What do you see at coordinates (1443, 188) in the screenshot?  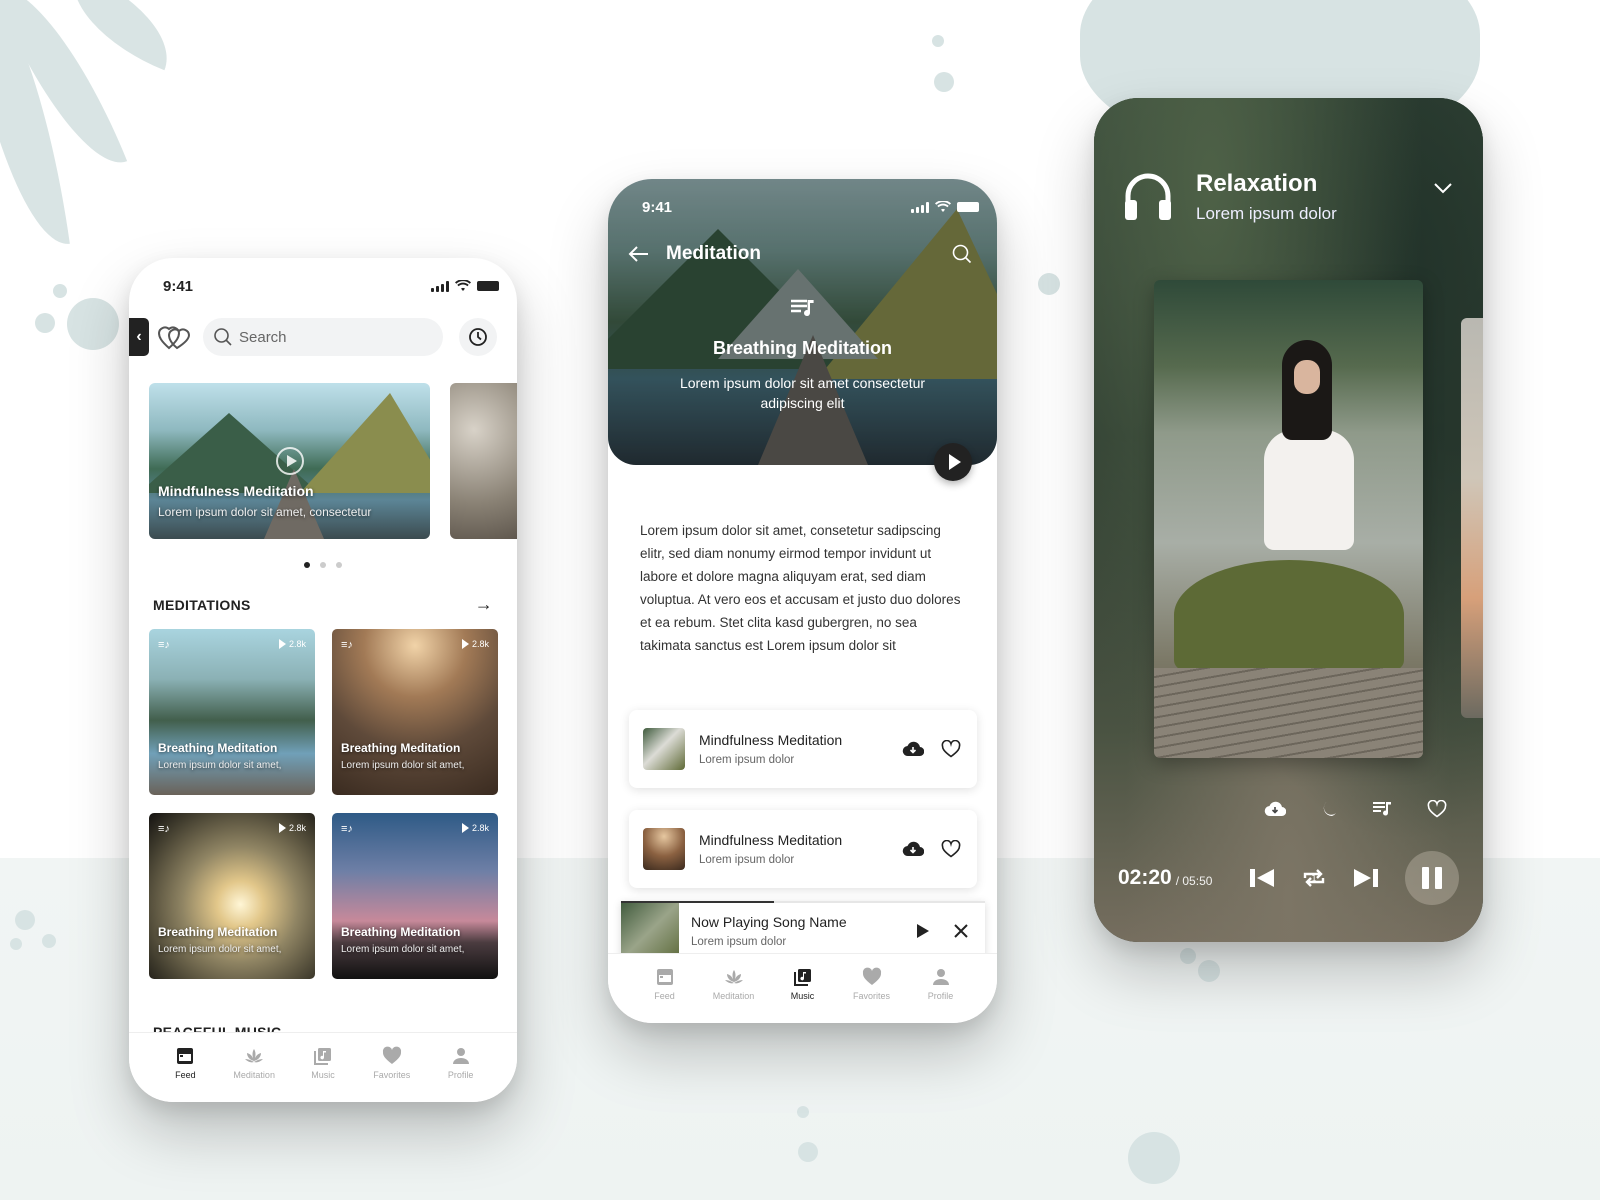 I see `chevron-down-icon` at bounding box center [1443, 188].